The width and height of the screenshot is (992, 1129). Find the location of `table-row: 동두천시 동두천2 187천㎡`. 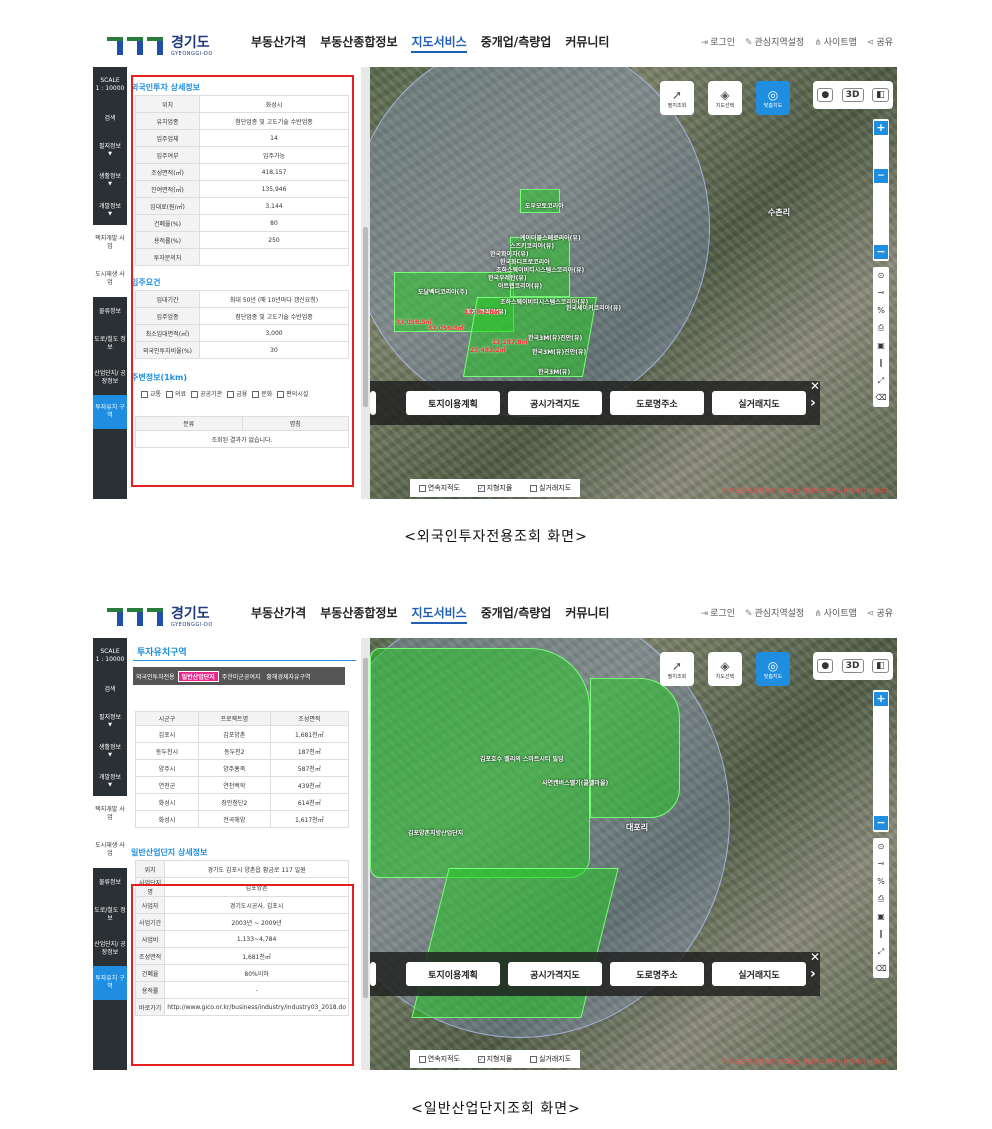

table-row: 동두천시 동두천2 187천㎡ is located at coordinates (242, 751).